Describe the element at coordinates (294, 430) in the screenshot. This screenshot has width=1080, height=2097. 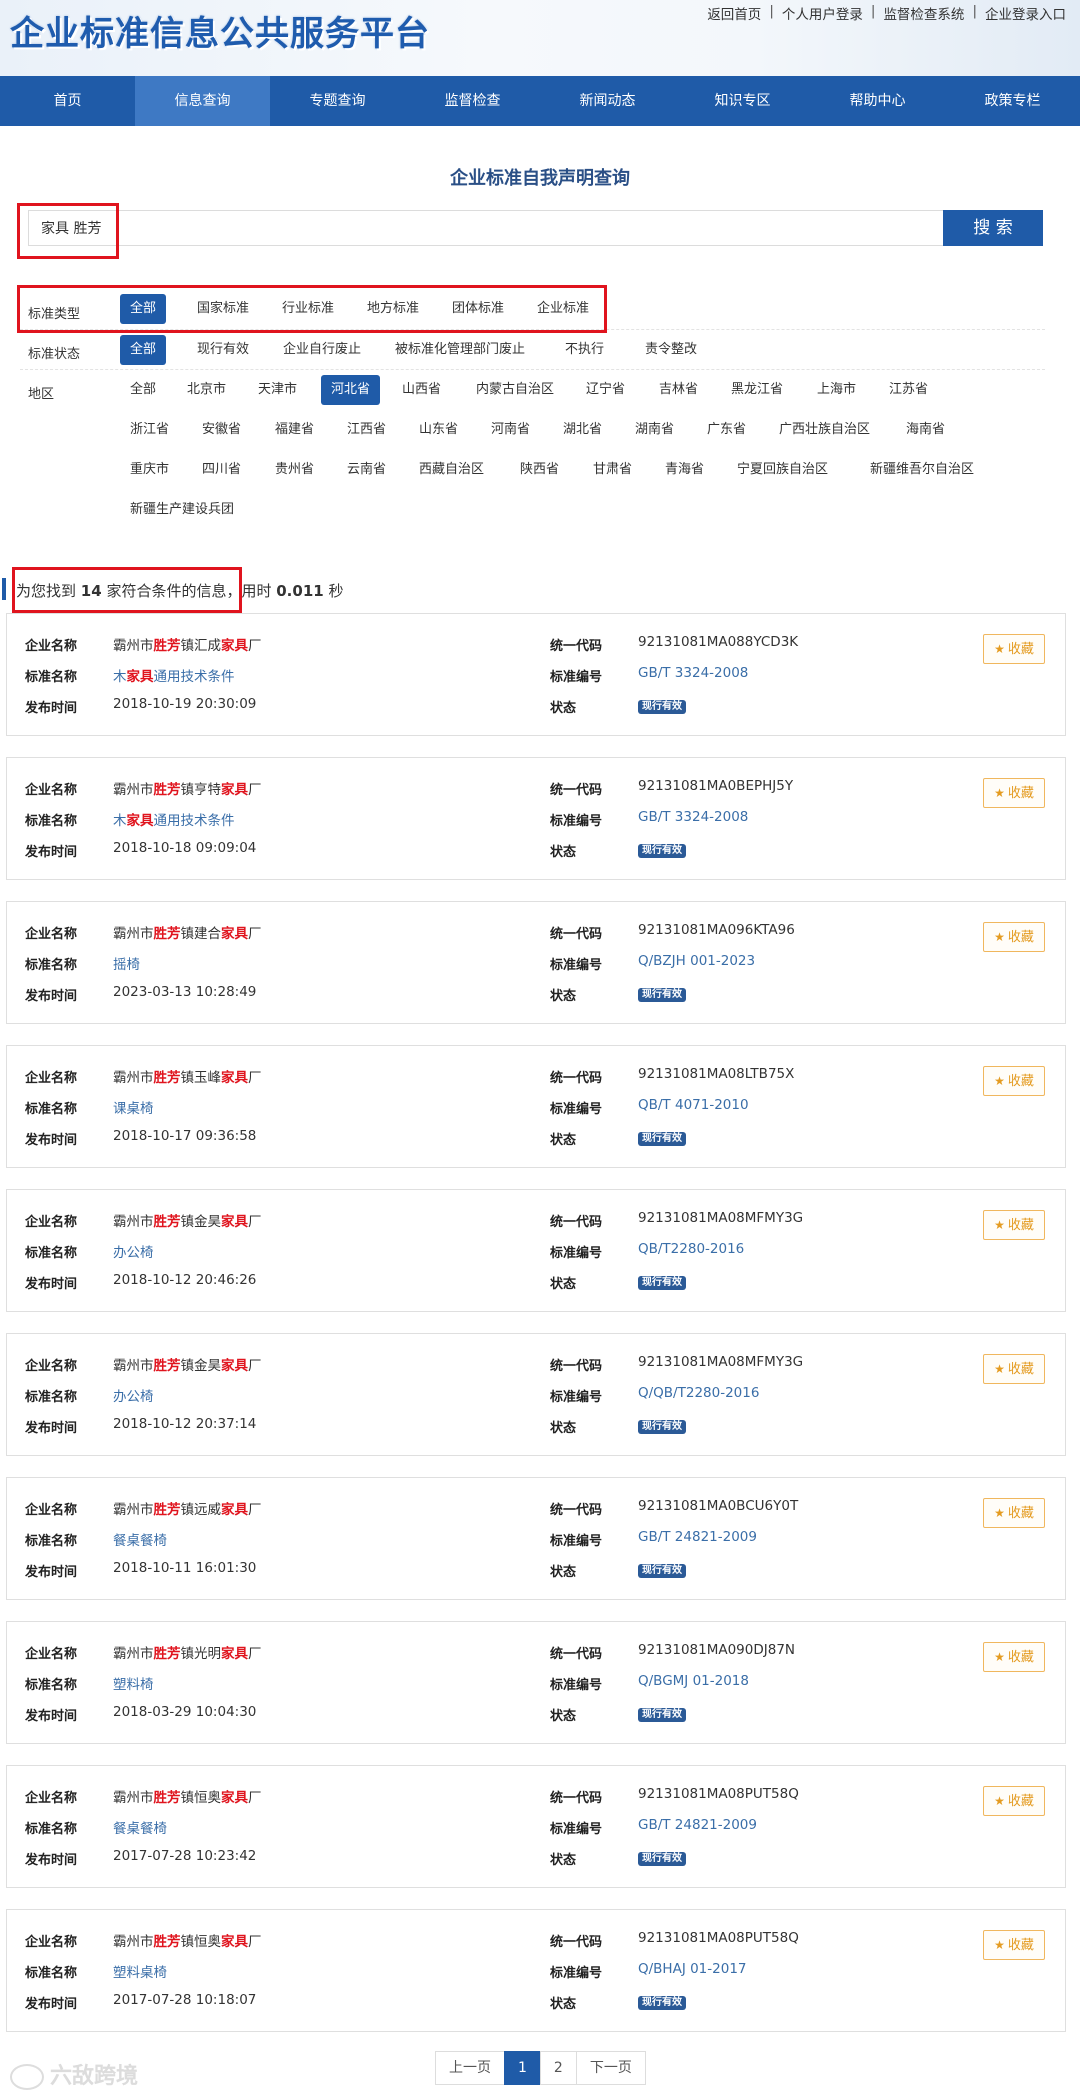
I see `region-chip: 福建省` at that location.